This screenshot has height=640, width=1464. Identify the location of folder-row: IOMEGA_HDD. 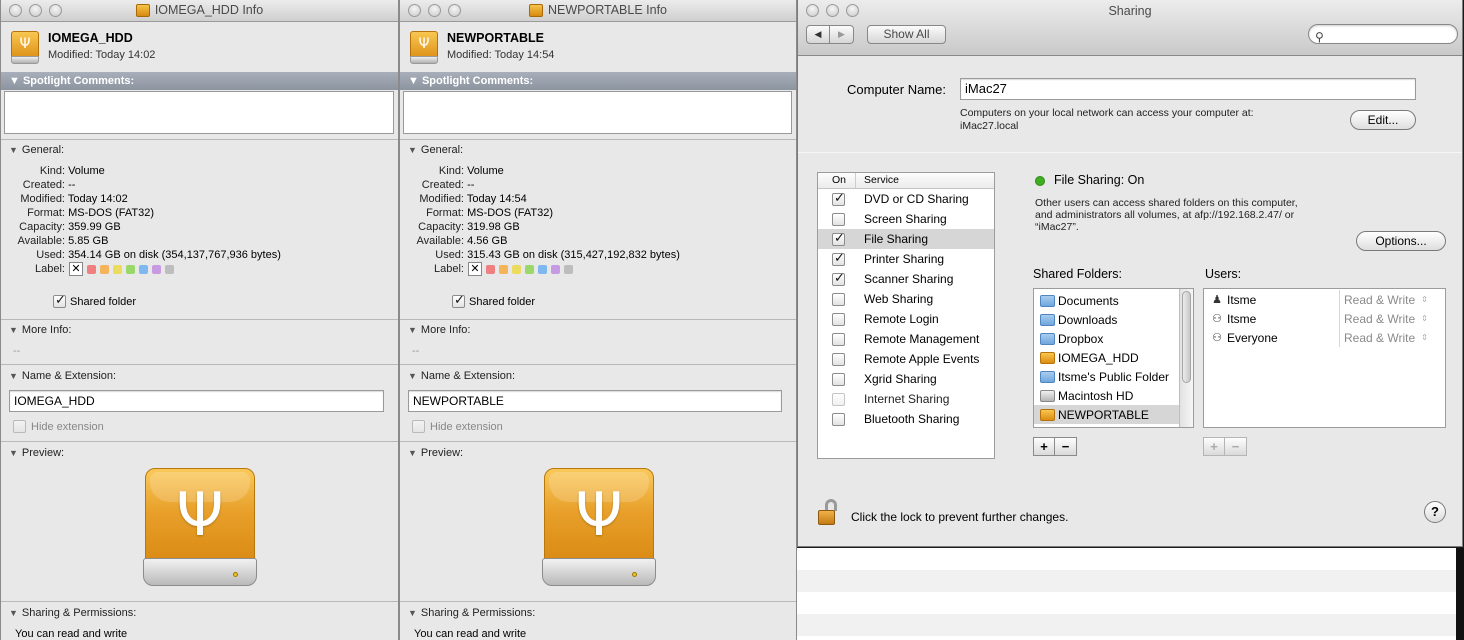
(1106, 357).